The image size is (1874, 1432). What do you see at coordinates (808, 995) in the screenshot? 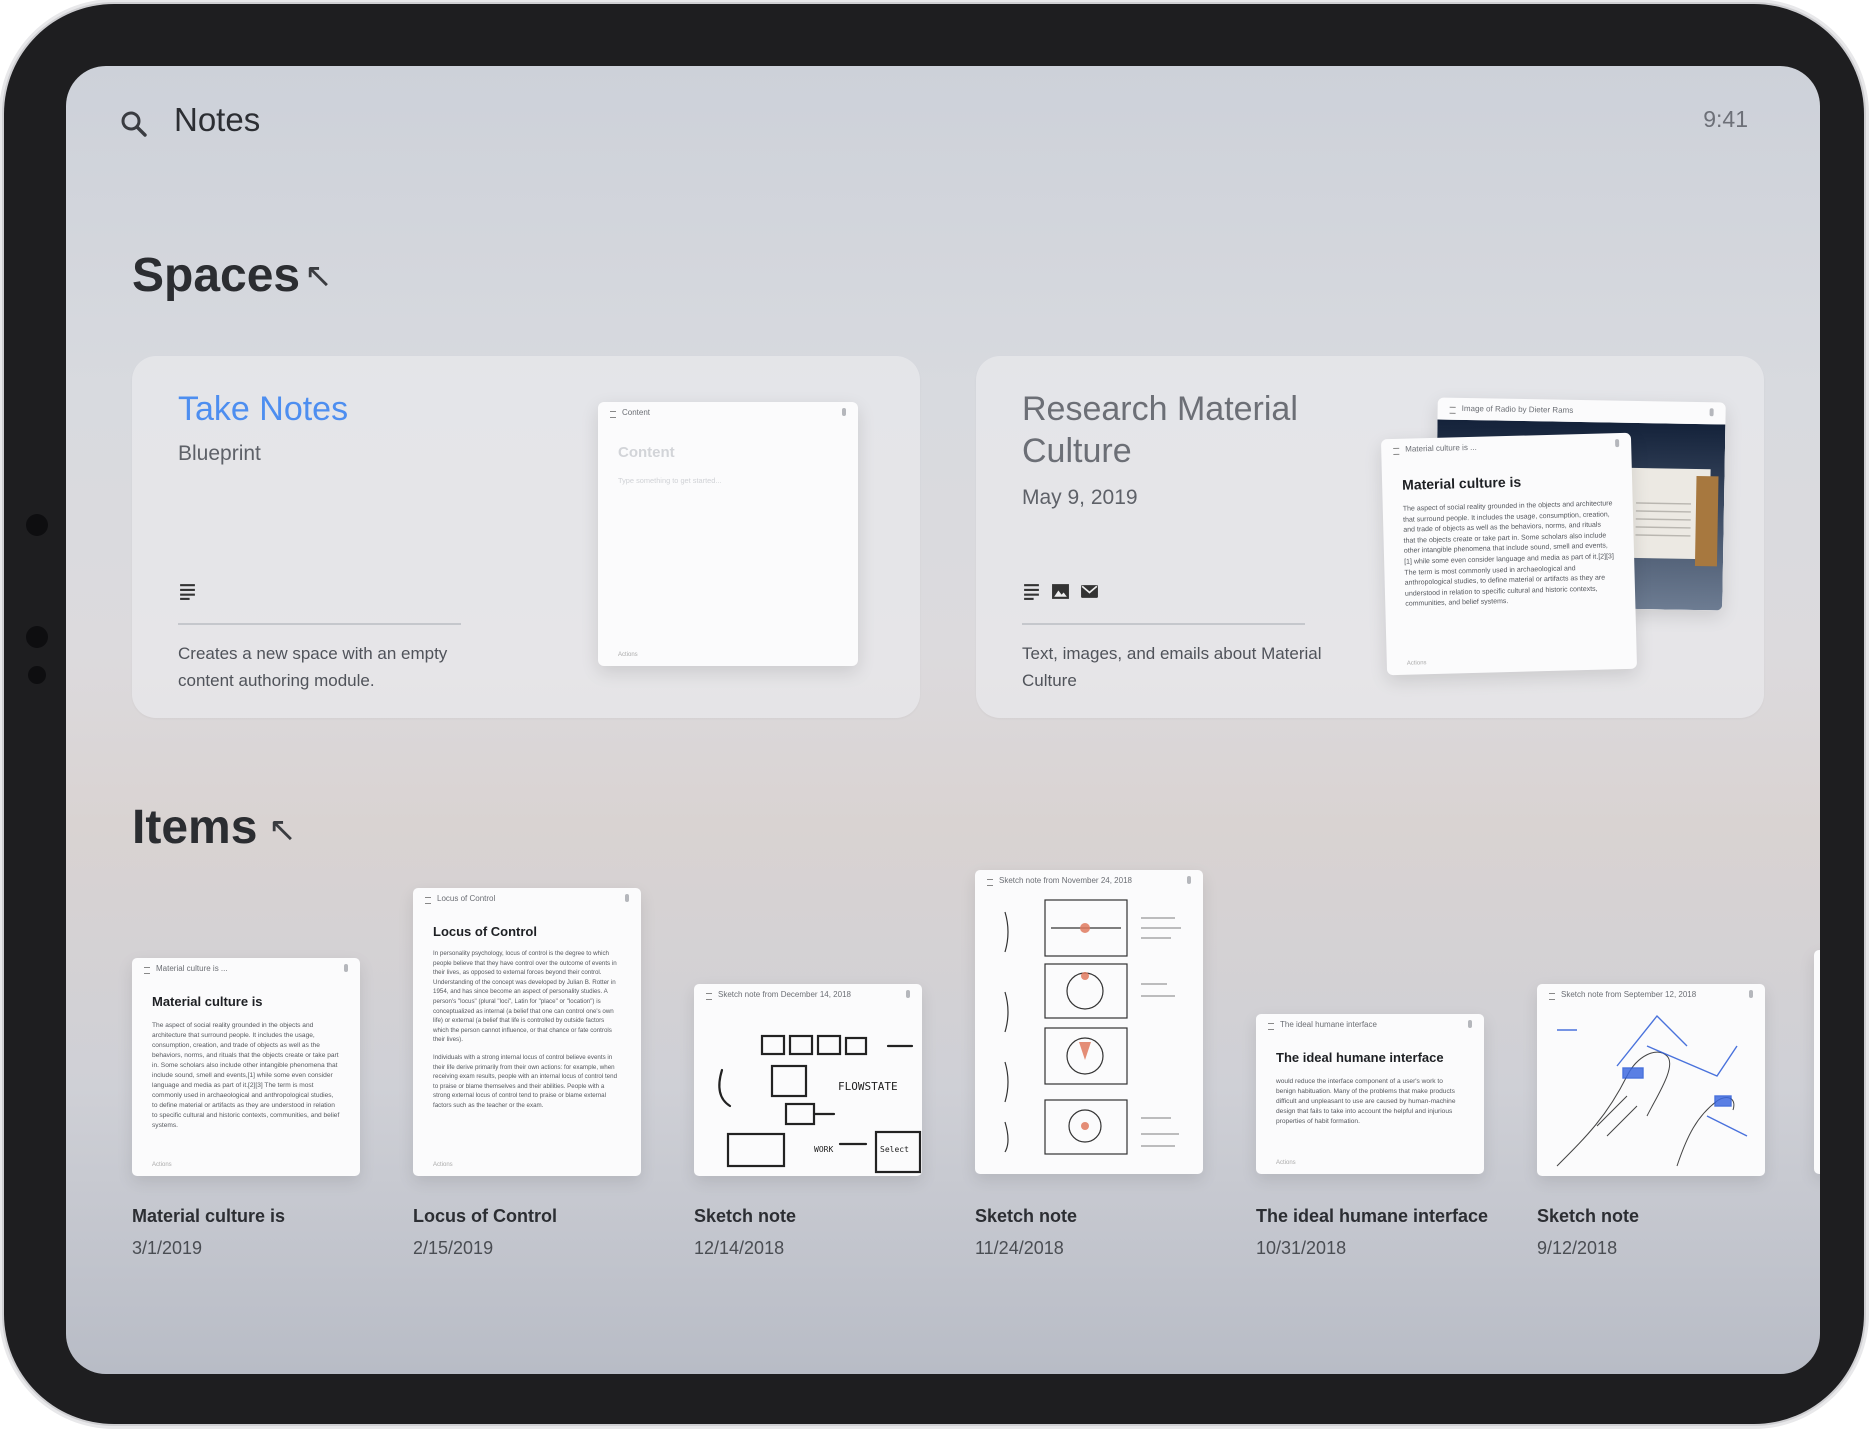
I see `thumb-header: Sketch note from December 14, 2018` at bounding box center [808, 995].